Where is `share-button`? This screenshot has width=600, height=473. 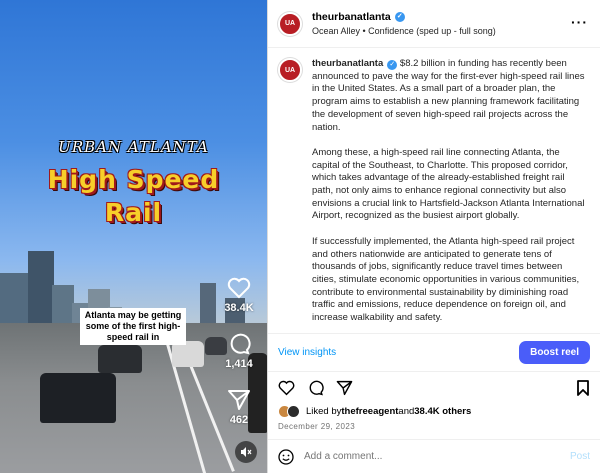
share-button is located at coordinates (344, 388).